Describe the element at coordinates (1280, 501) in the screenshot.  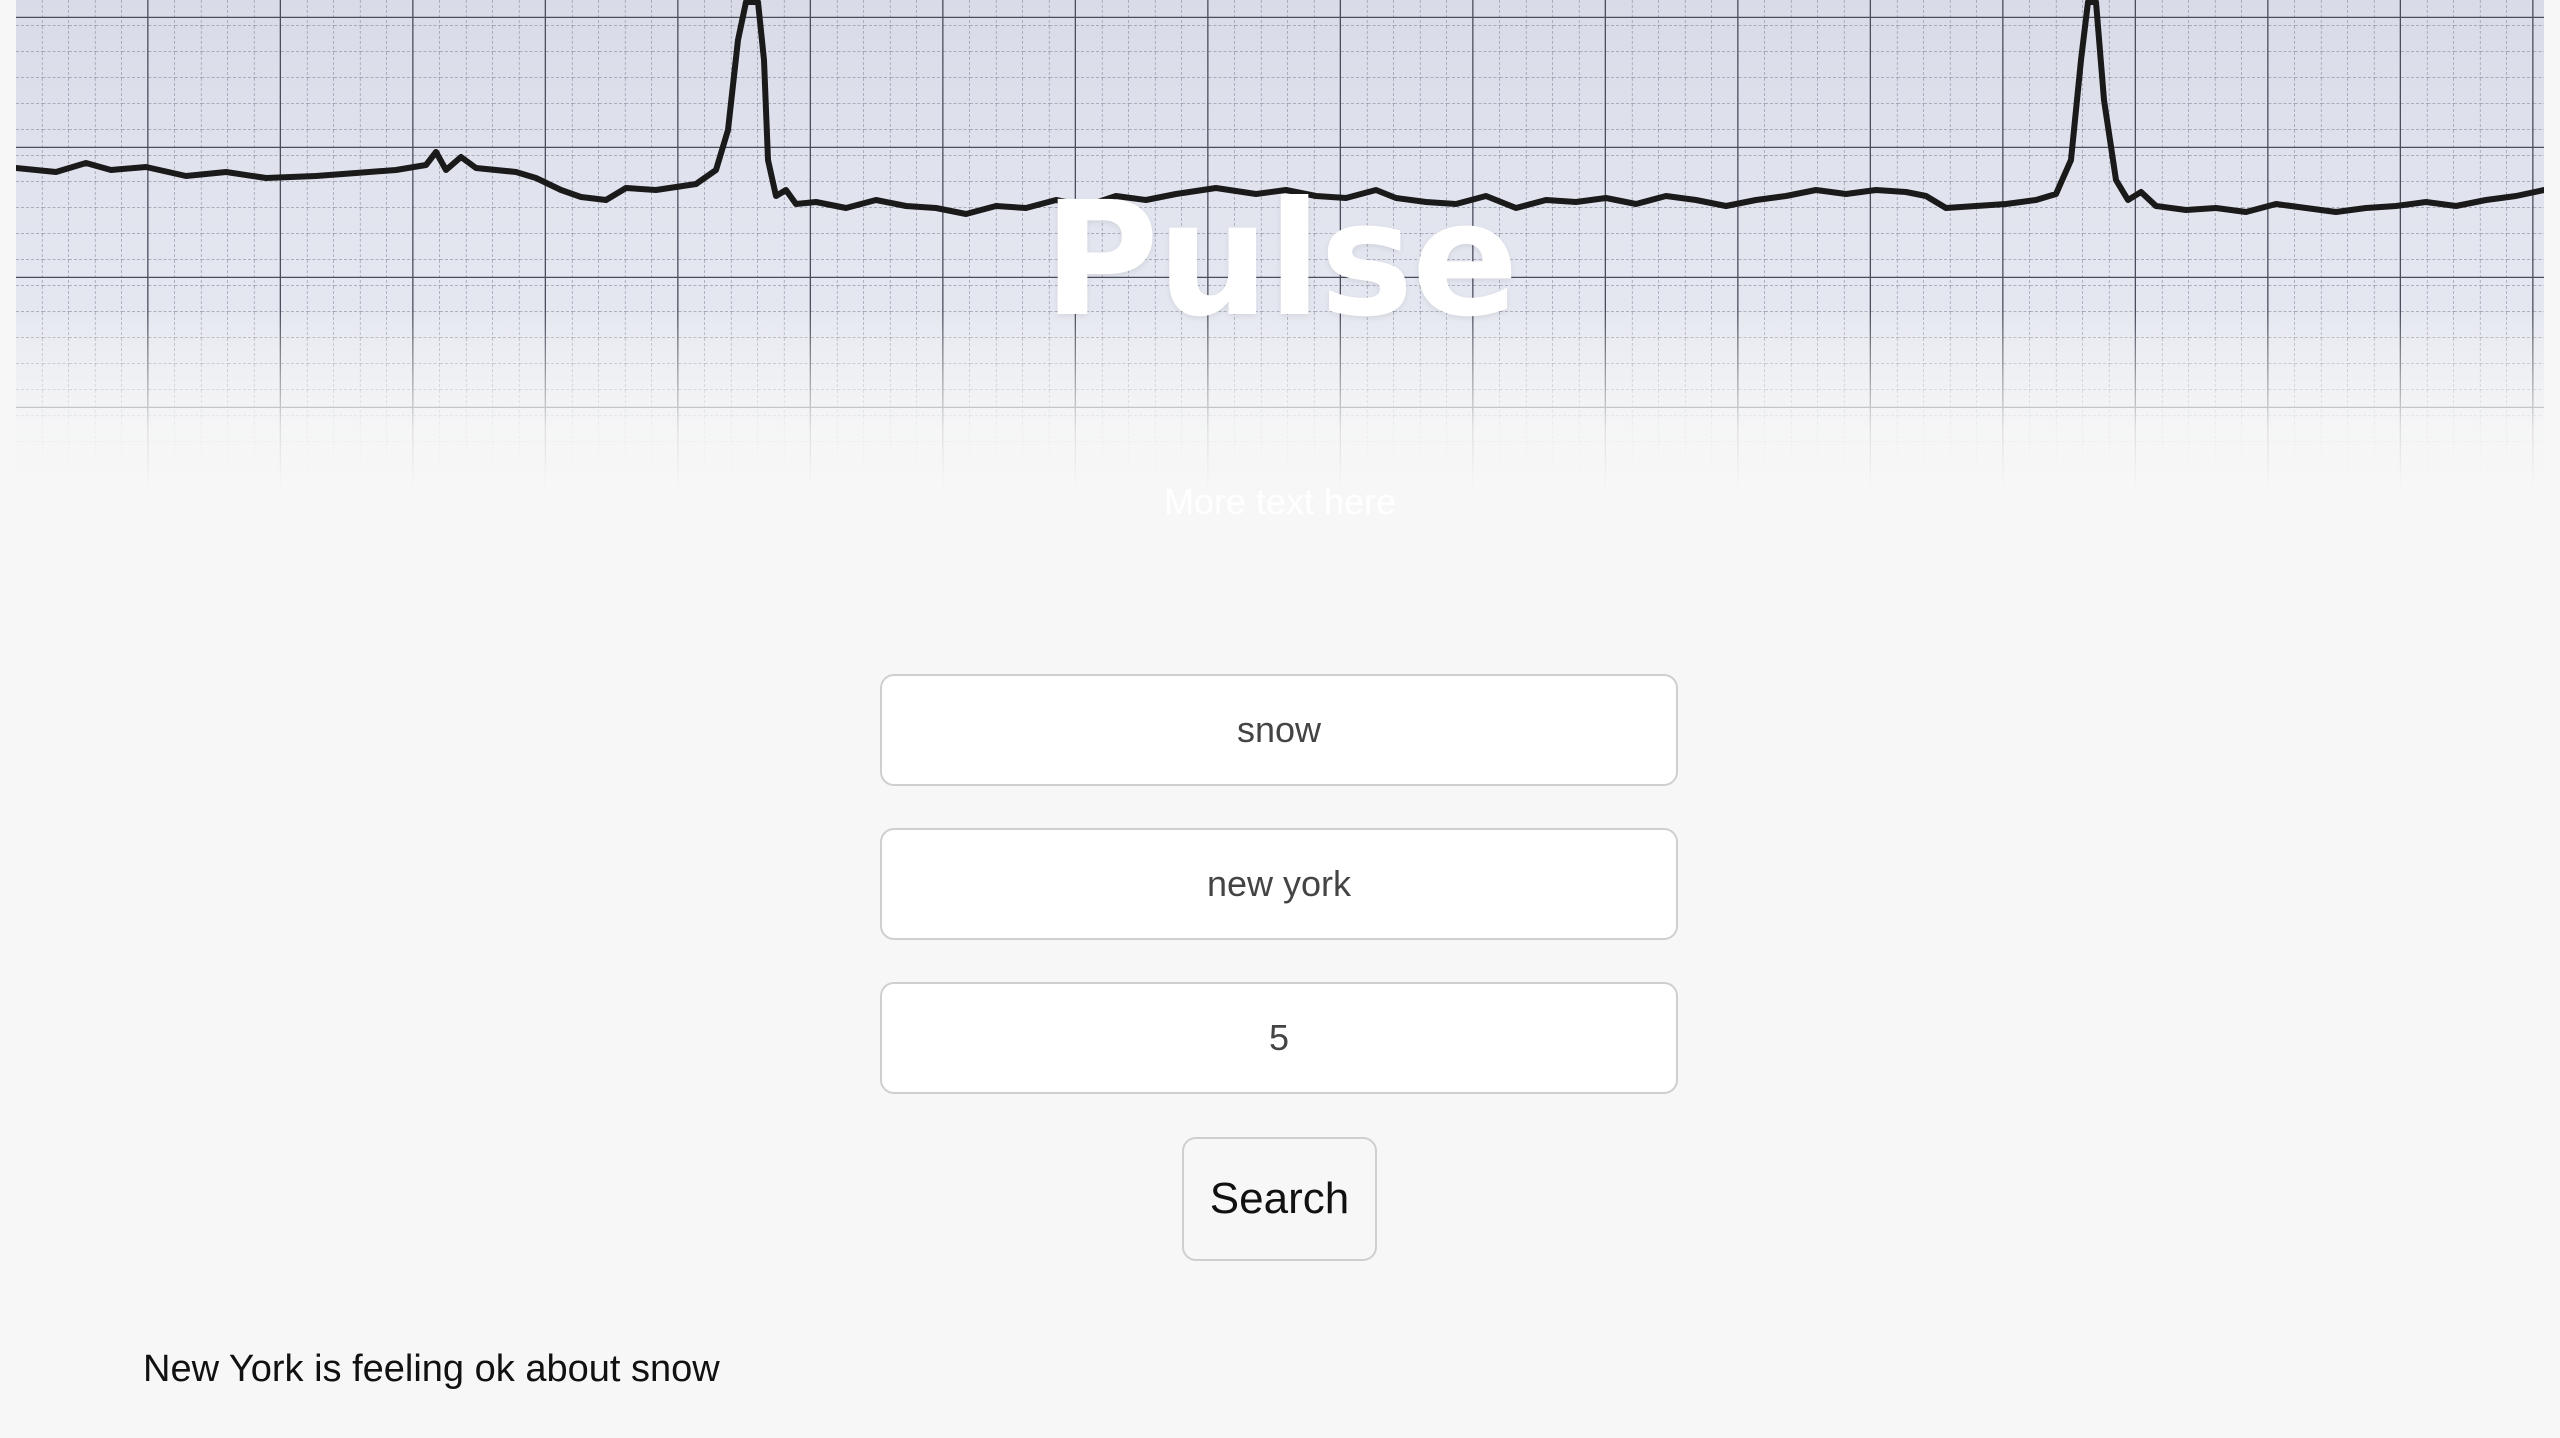
I see `page-subtitle: More text here` at that location.